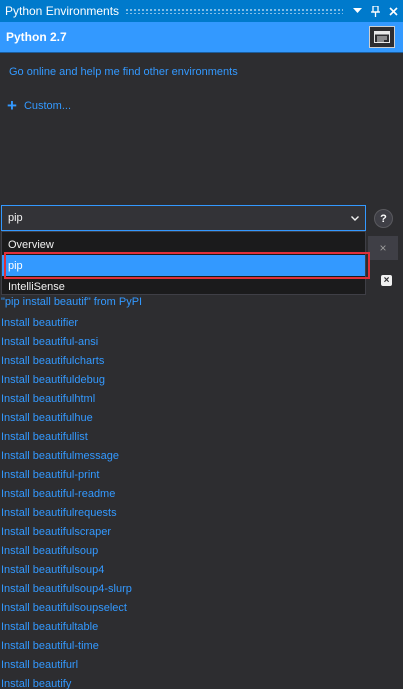  Describe the element at coordinates (66, 627) in the screenshot. I see `list-item: Install beautifultable` at that location.